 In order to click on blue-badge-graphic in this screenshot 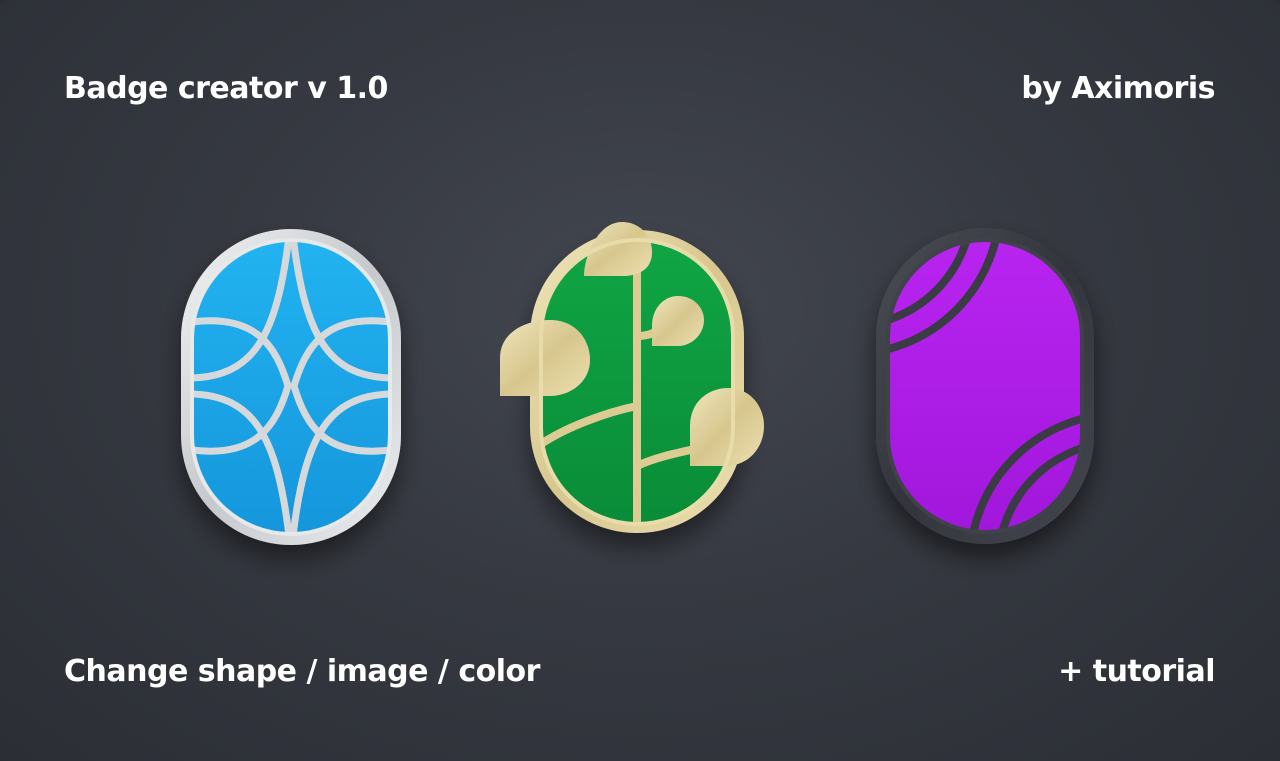, I will do `click(291, 387)`.